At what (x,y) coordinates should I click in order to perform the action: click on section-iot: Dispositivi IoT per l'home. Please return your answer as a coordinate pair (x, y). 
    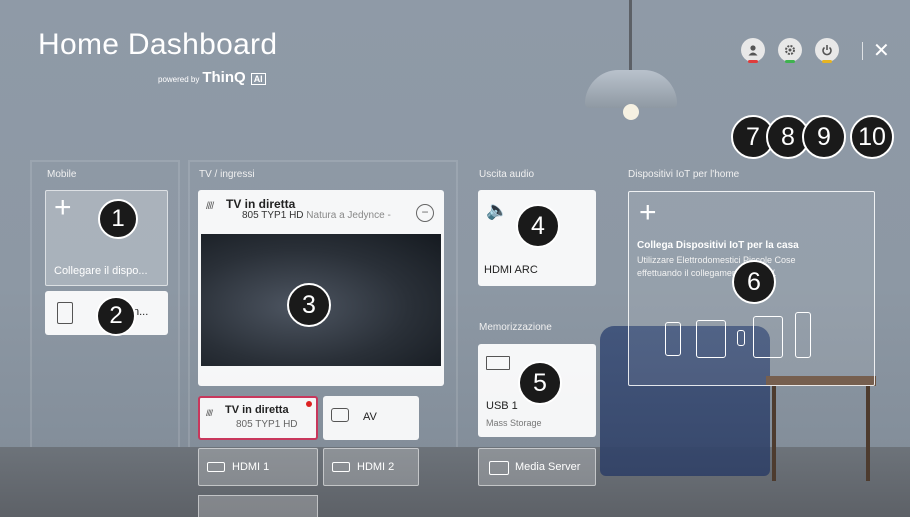
    Looking at the image, I should click on (684, 174).